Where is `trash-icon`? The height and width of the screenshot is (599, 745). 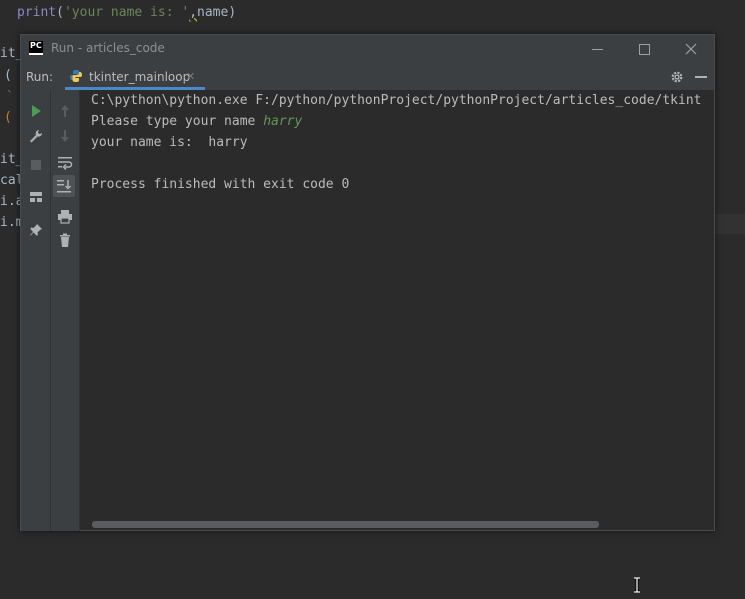
trash-icon is located at coordinates (65, 240).